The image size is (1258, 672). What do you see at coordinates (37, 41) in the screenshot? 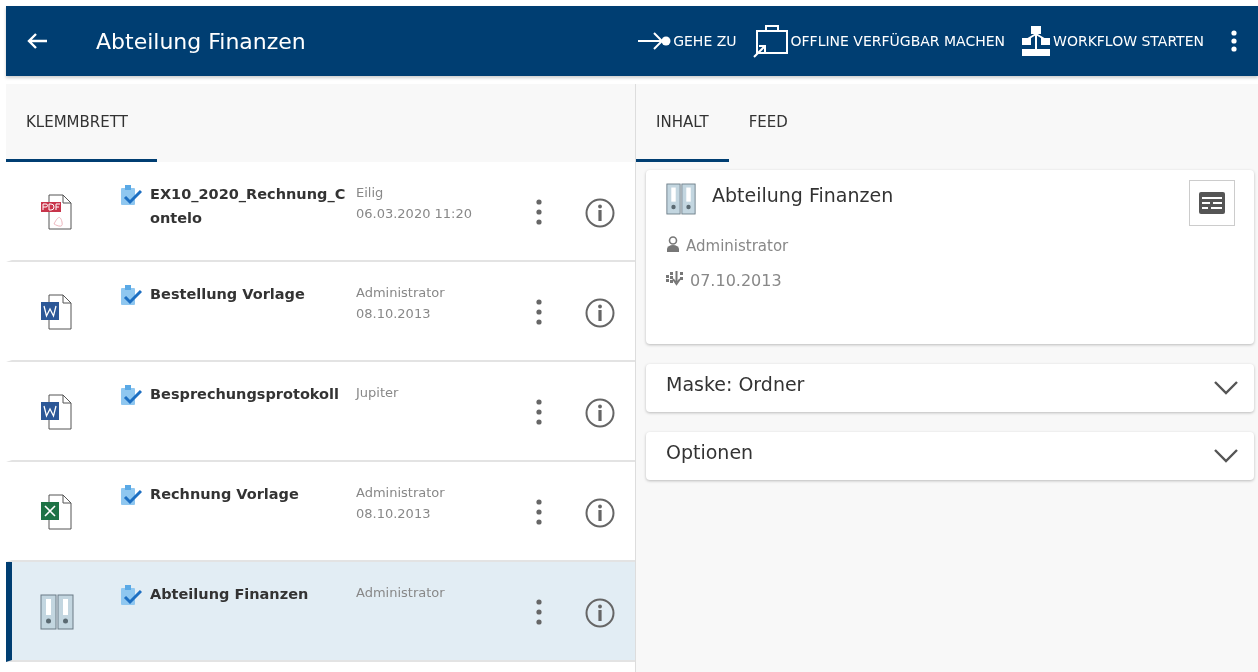
I see `back-arrow-icon` at bounding box center [37, 41].